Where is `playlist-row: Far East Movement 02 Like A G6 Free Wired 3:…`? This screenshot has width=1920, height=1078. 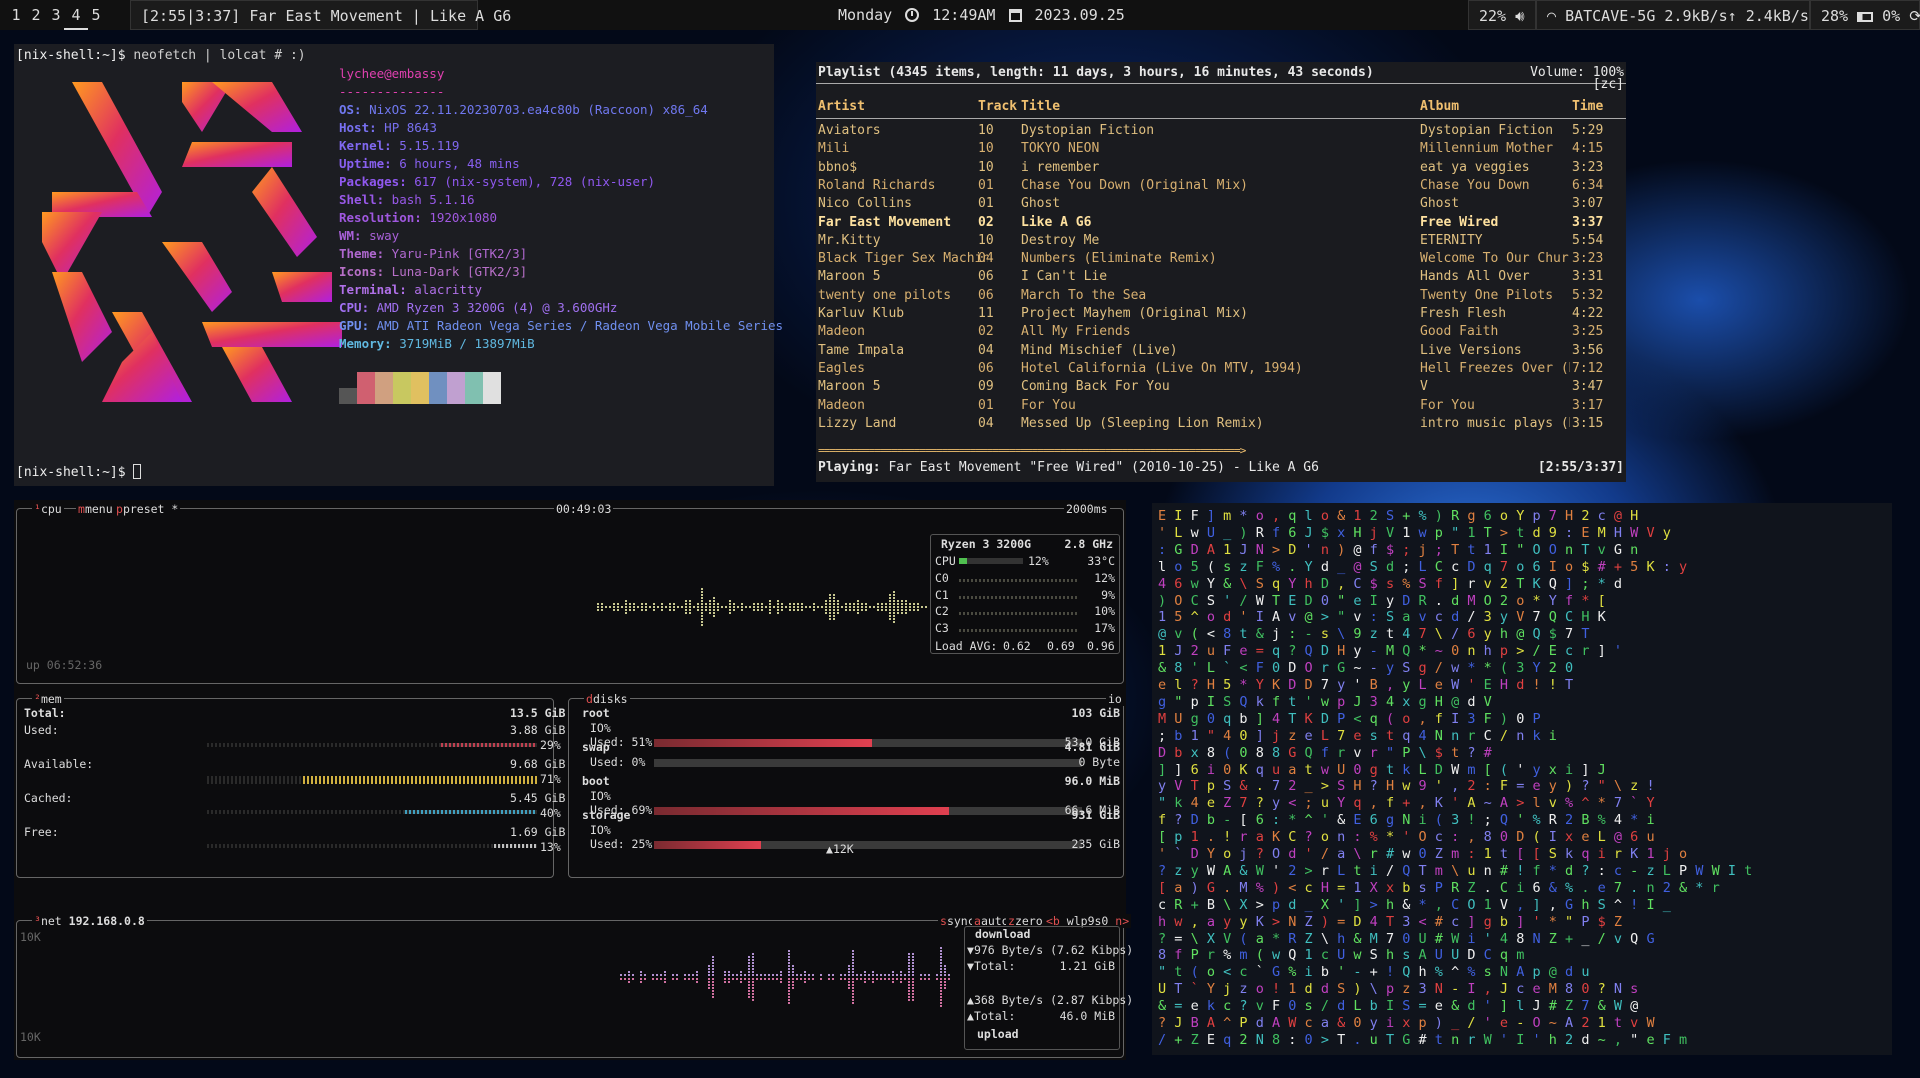 playlist-row: Far East Movement 02 Like A G6 Free Wired 3:… is located at coordinates (1221, 223).